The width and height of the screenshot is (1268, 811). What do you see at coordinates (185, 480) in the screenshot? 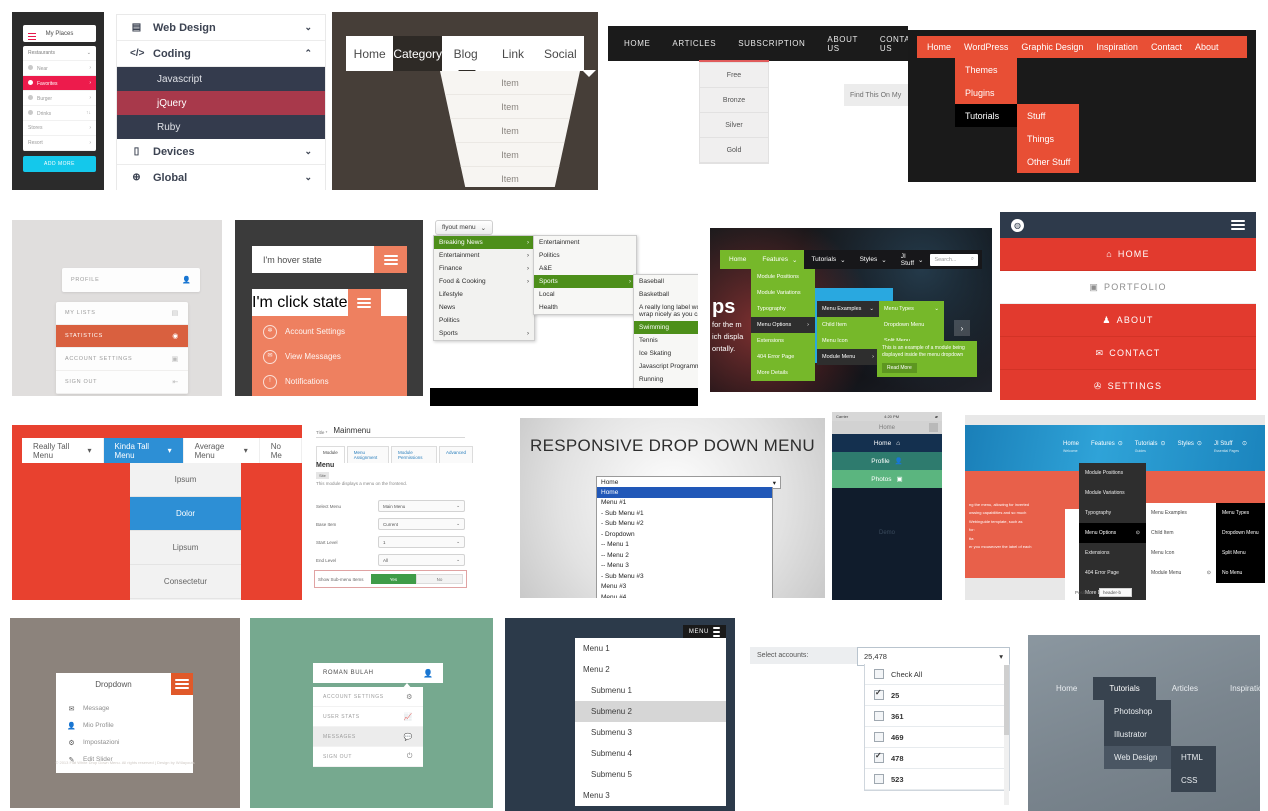
I see `dropdown-item: Ipsum` at bounding box center [185, 480].